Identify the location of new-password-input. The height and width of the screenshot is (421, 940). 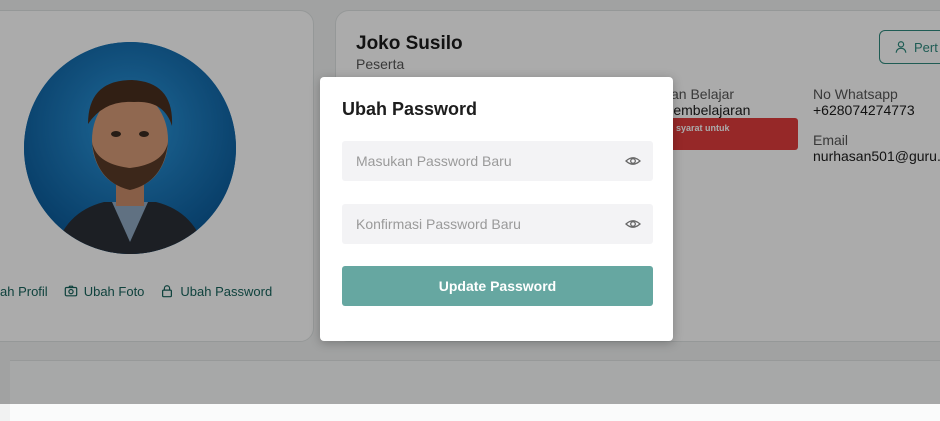
(489, 161).